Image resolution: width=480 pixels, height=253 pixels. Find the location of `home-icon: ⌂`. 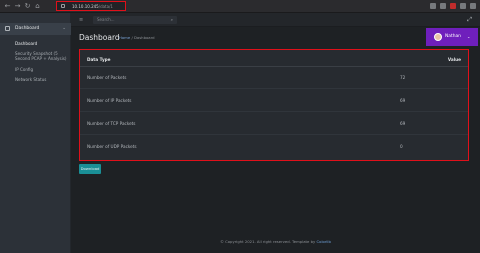

home-icon: ⌂ is located at coordinates (37, 6).